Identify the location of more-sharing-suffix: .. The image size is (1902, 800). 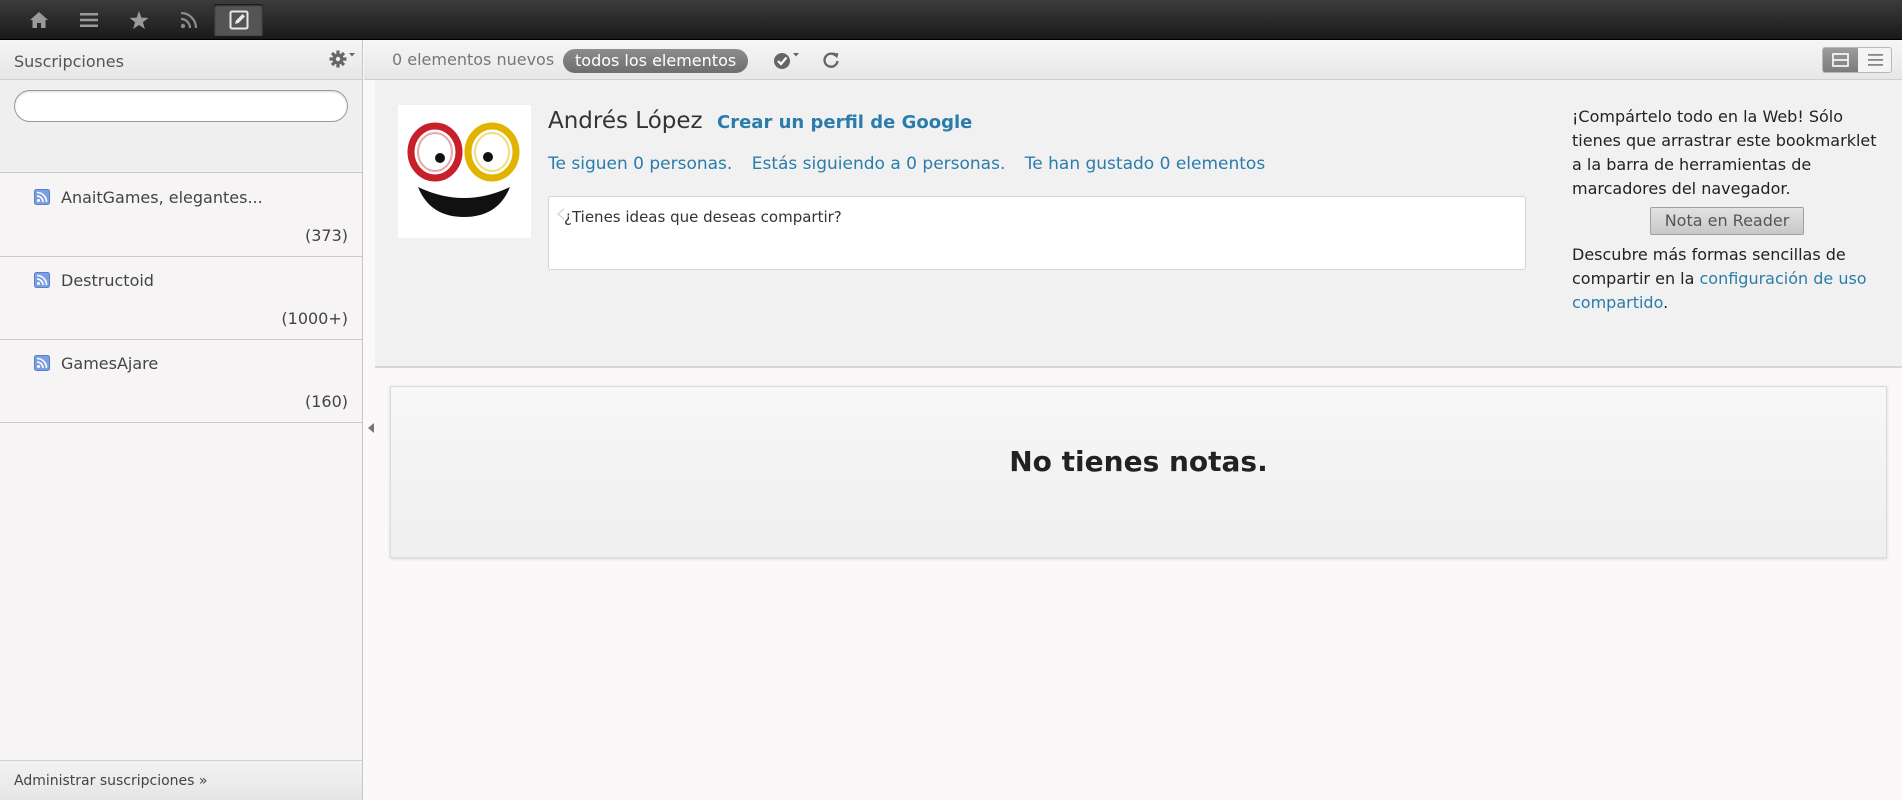
(1666, 302).